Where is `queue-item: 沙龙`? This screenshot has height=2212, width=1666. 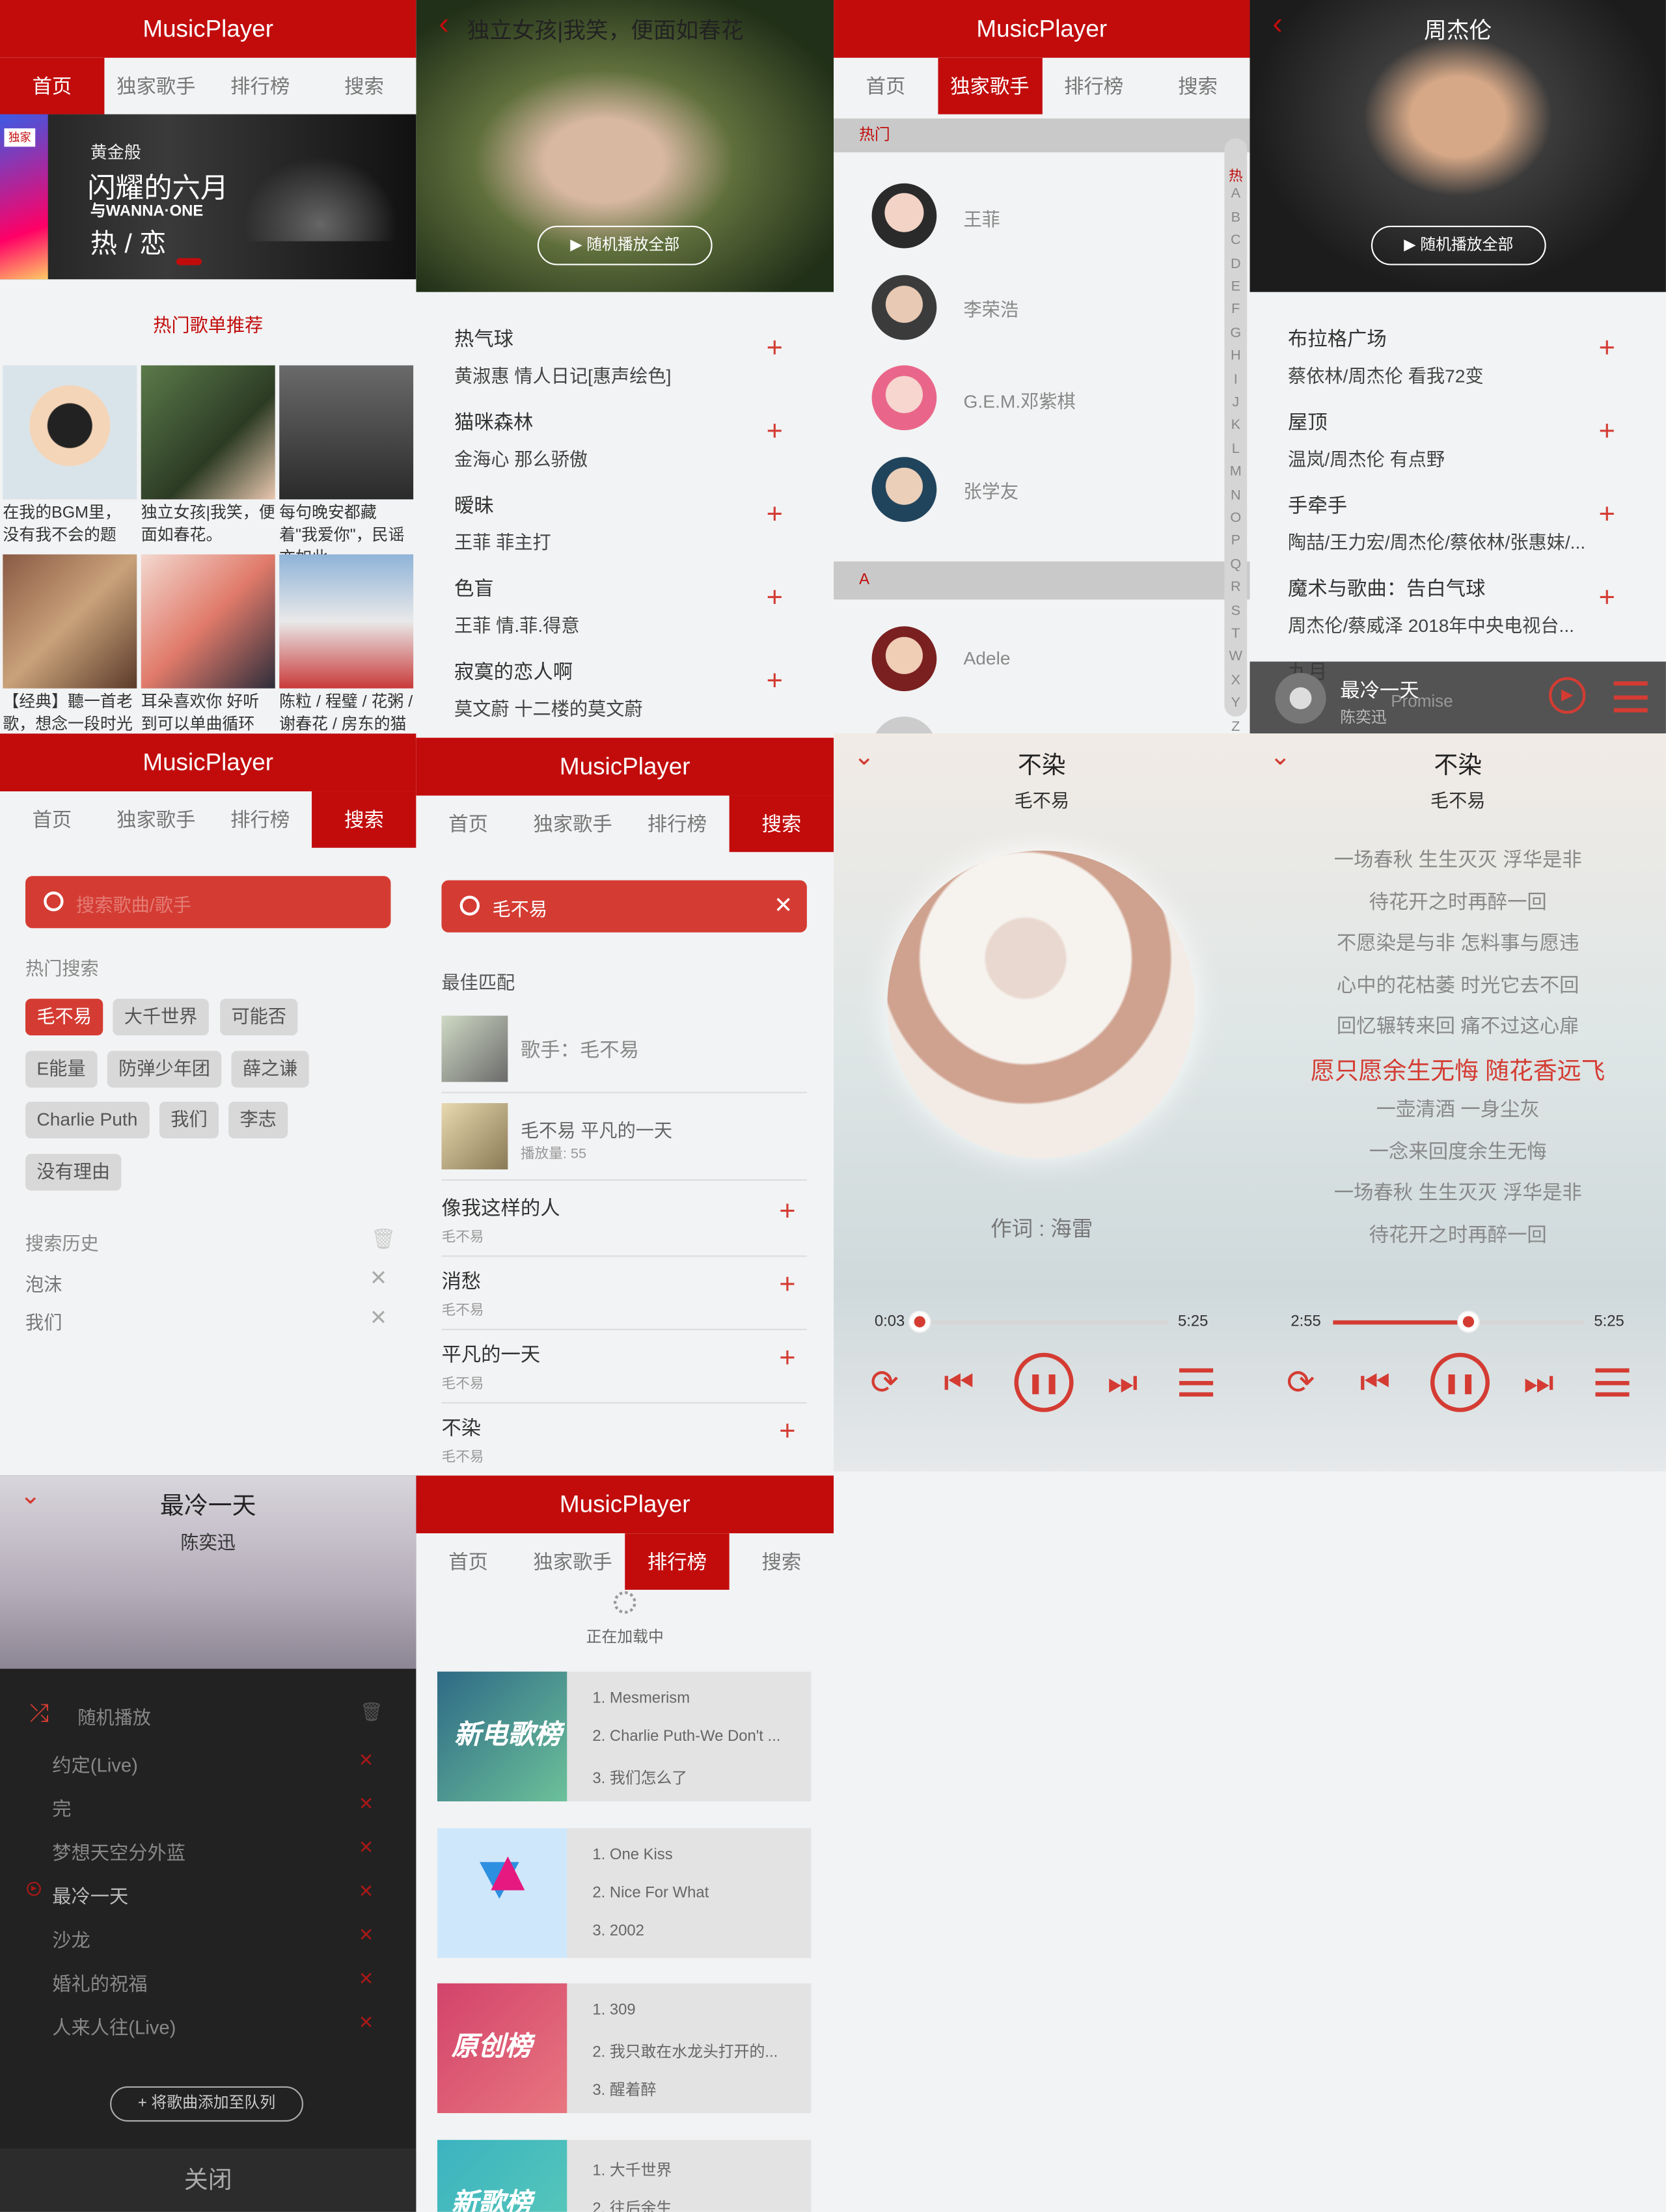
queue-item: 沙龙 is located at coordinates (71, 1938).